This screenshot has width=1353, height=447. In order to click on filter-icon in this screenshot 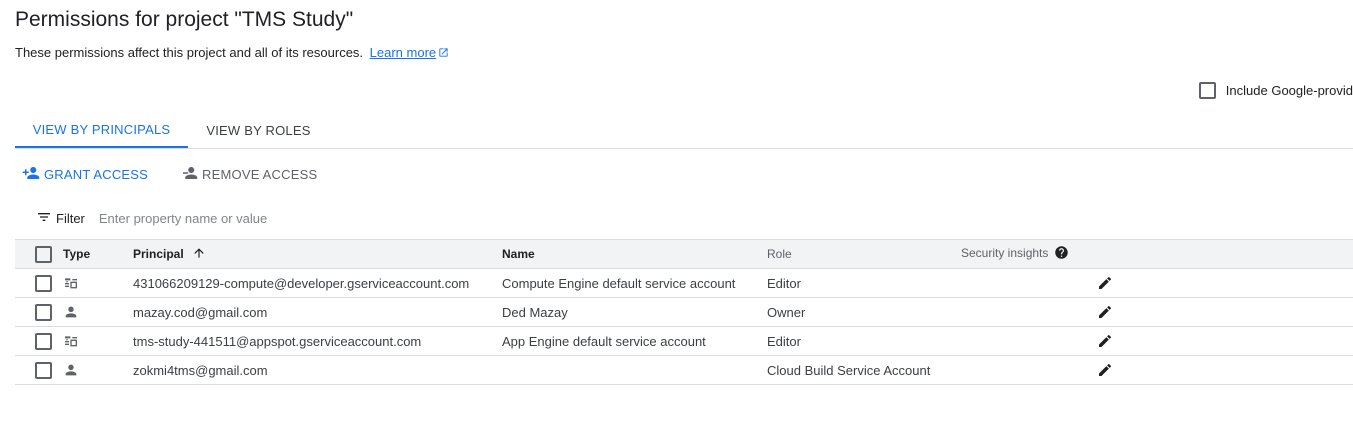, I will do `click(44, 218)`.